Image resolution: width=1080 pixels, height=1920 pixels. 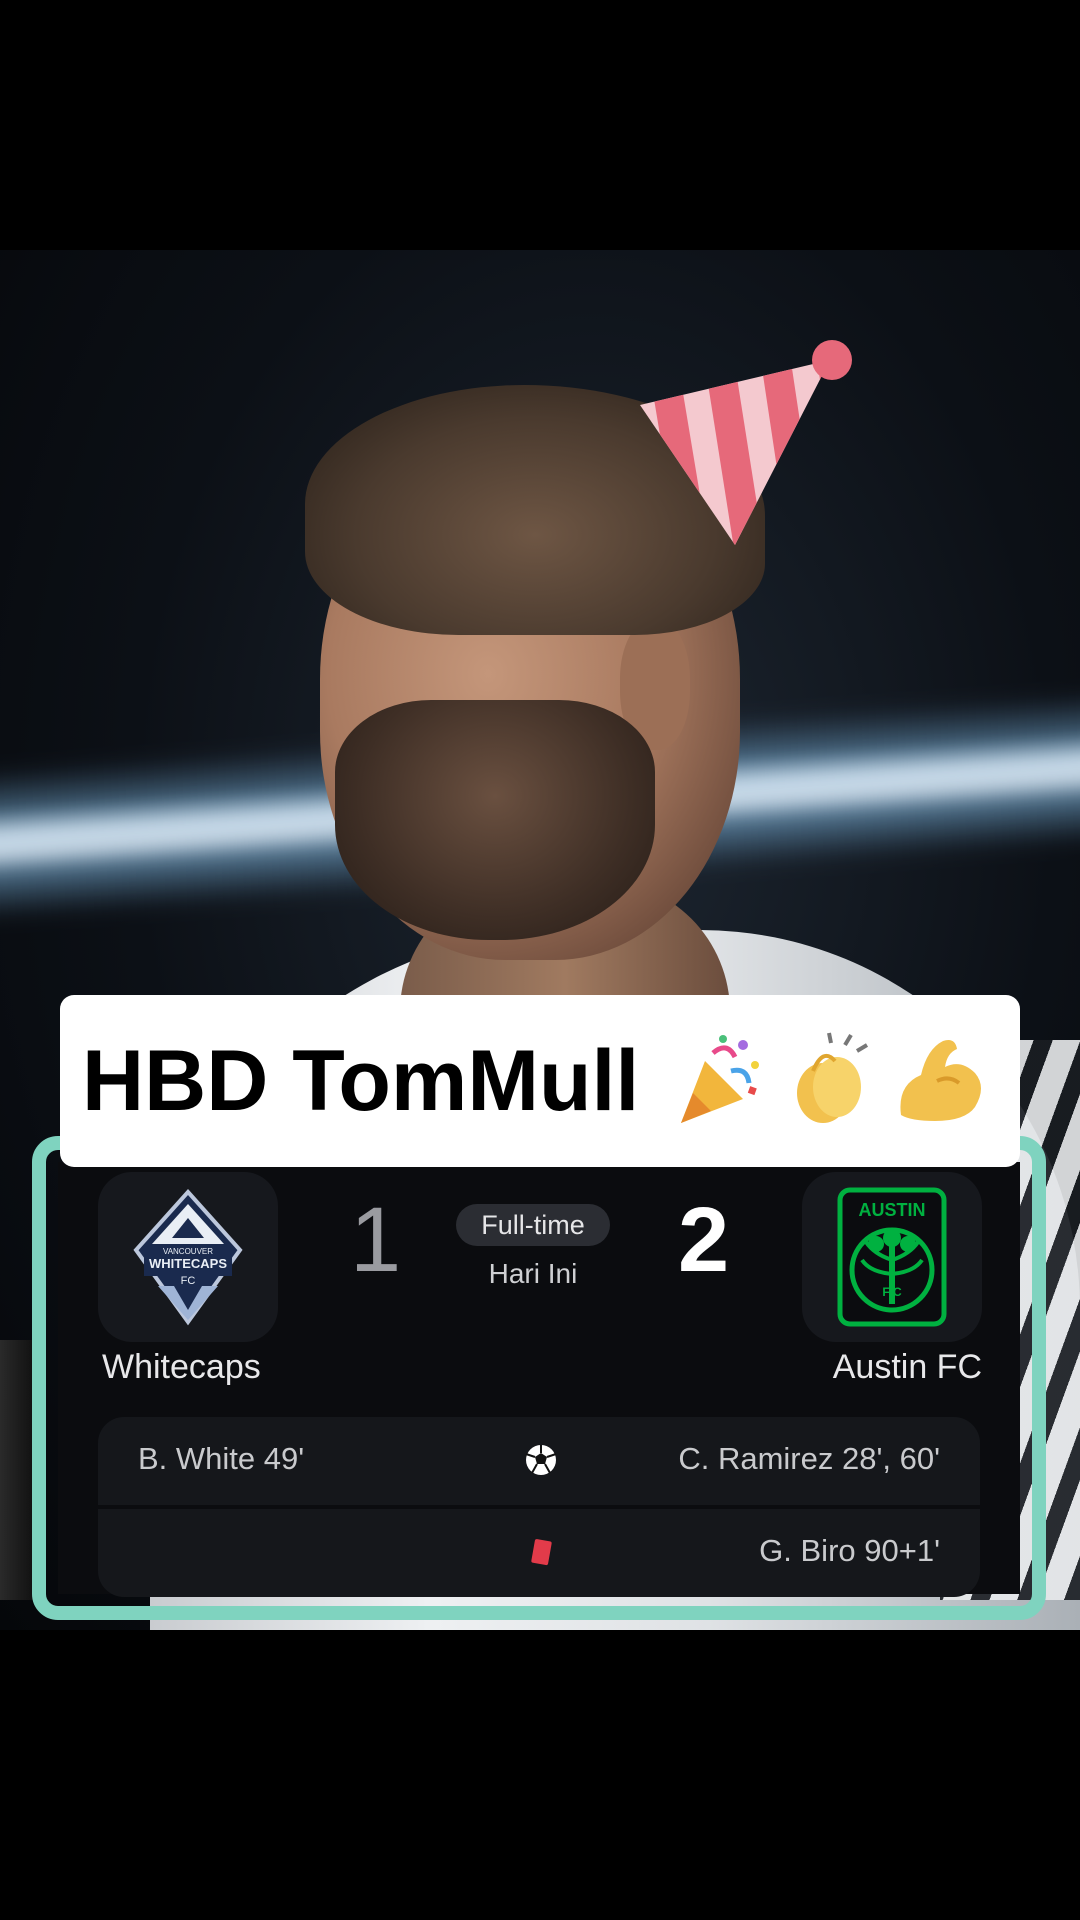 I want to click on home-score: 1, so click(x=376, y=1240).